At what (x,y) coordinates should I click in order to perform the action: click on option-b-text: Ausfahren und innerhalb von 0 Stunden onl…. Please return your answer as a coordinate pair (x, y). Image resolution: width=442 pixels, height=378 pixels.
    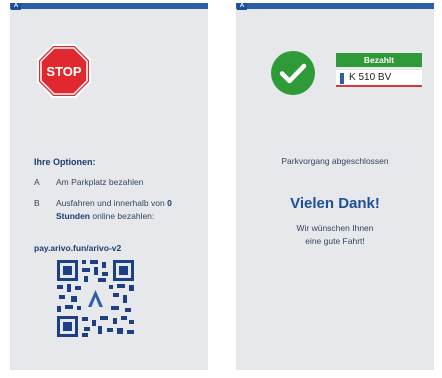
    Looking at the image, I should click on (131, 210).